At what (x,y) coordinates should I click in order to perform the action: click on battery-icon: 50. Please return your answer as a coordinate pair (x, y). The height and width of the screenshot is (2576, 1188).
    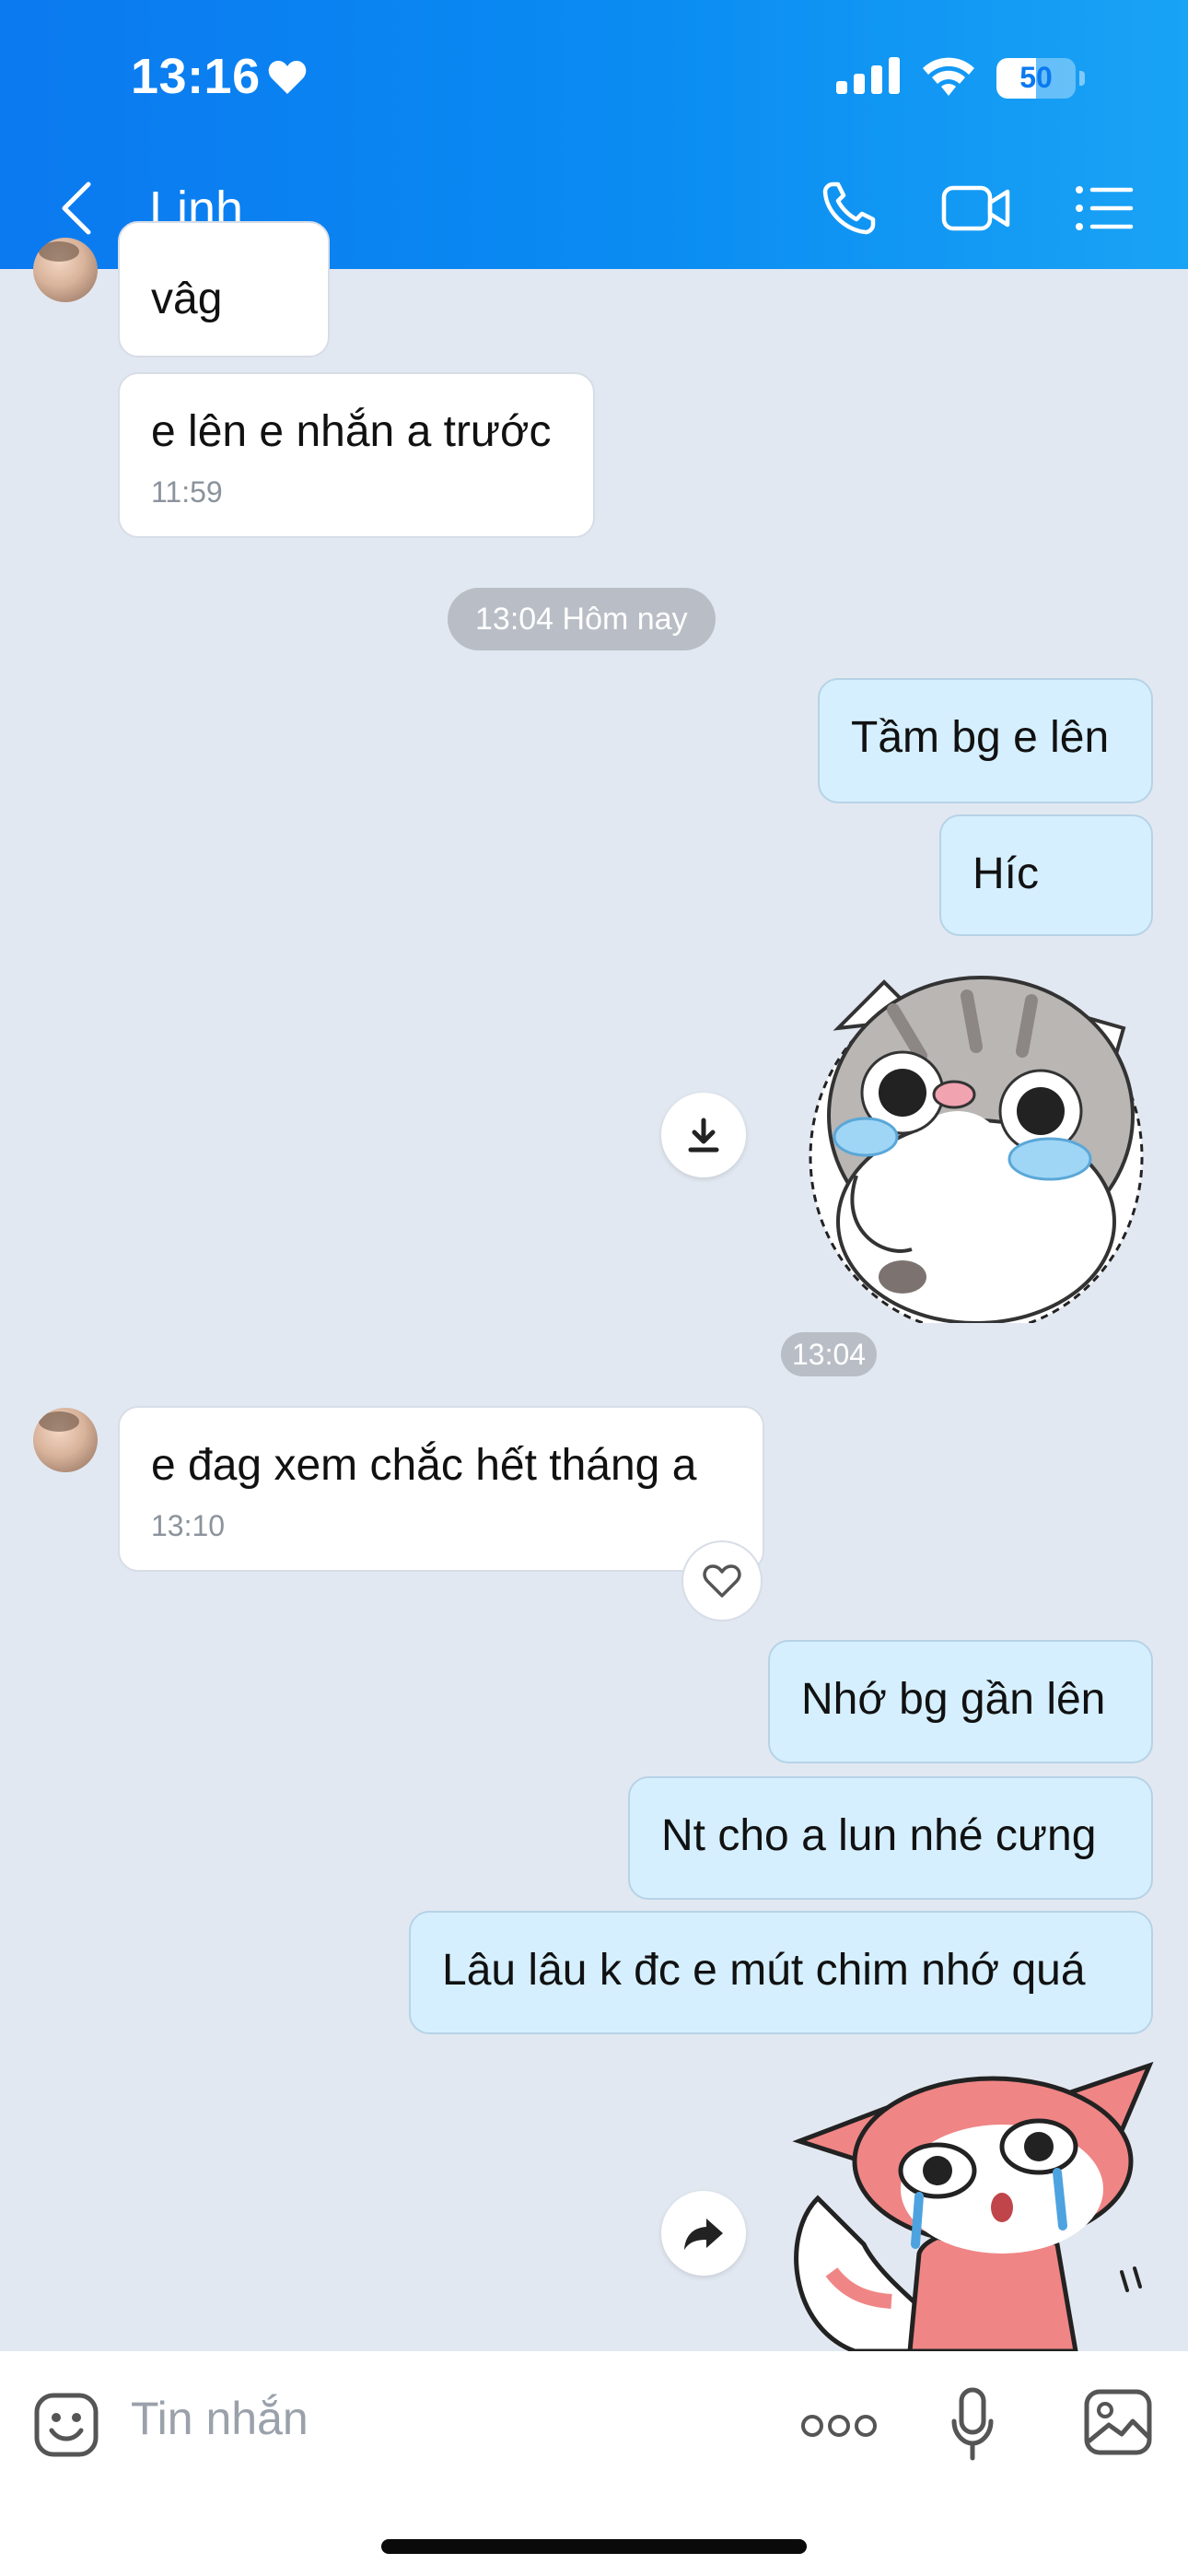
    Looking at the image, I should click on (1036, 78).